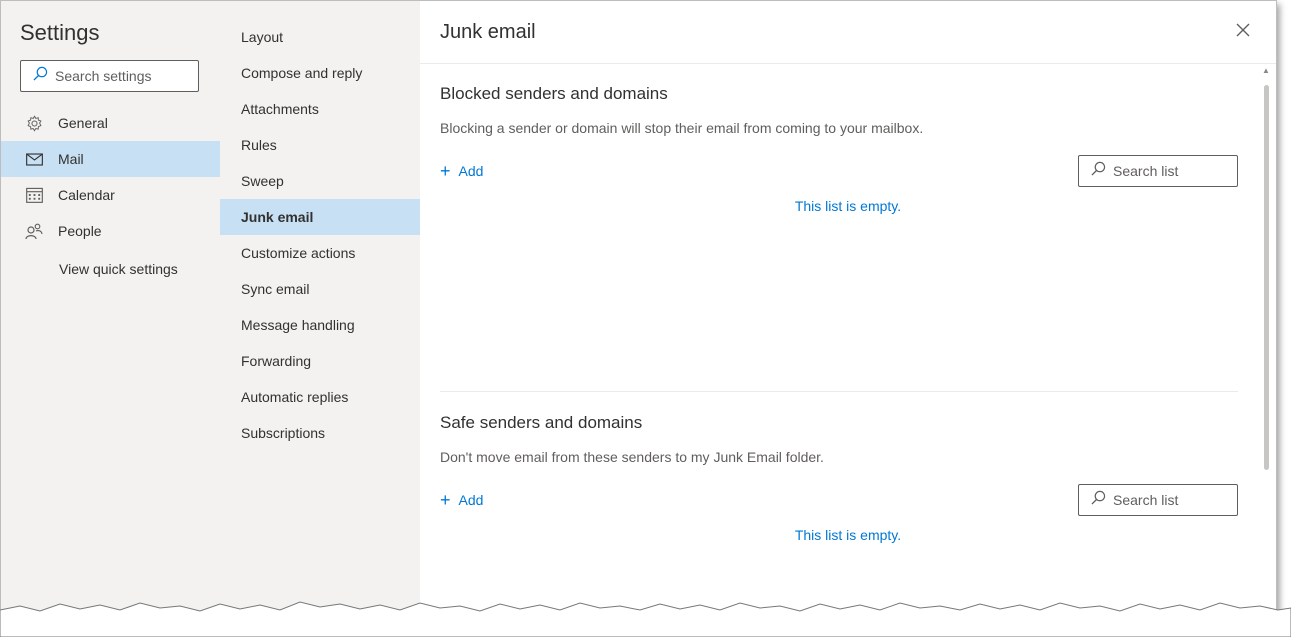 The width and height of the screenshot is (1291, 637). Describe the element at coordinates (34, 159) in the screenshot. I see `mail-icon` at that location.